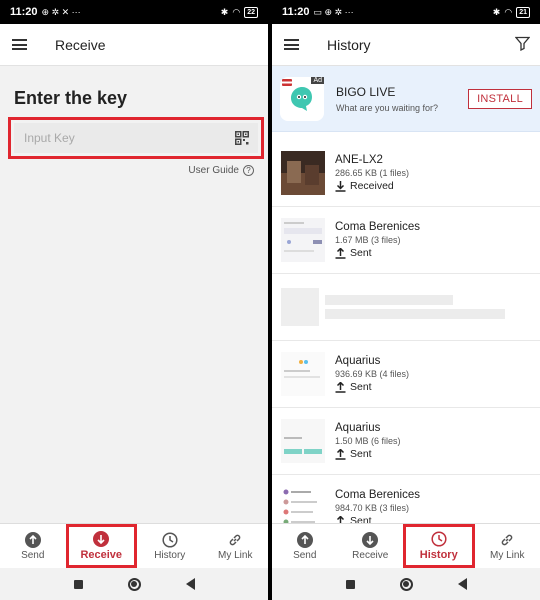 The image size is (540, 600). What do you see at coordinates (522, 43) in the screenshot?
I see `filter-icon` at bounding box center [522, 43].